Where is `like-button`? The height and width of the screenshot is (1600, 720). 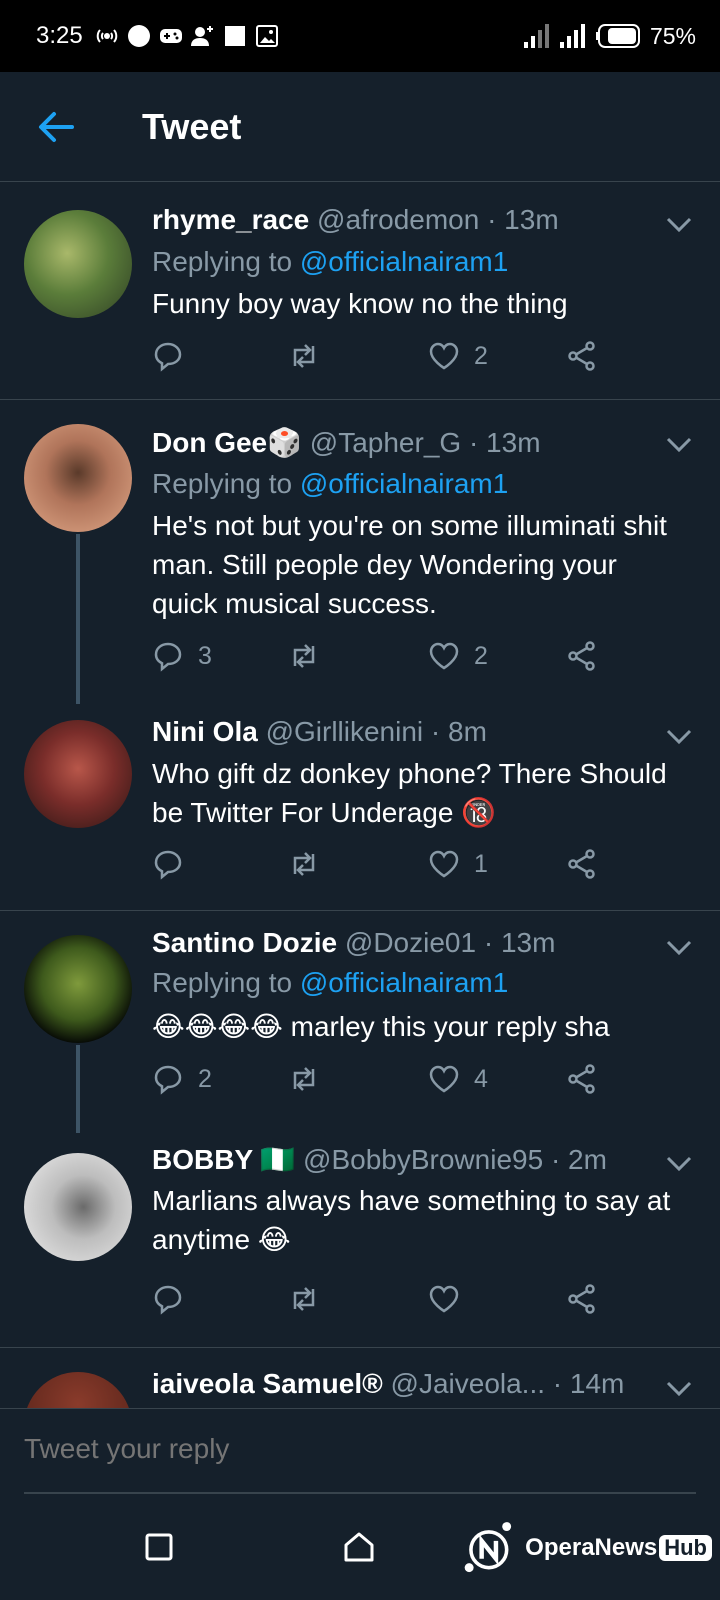
like-button is located at coordinates (451, 1299).